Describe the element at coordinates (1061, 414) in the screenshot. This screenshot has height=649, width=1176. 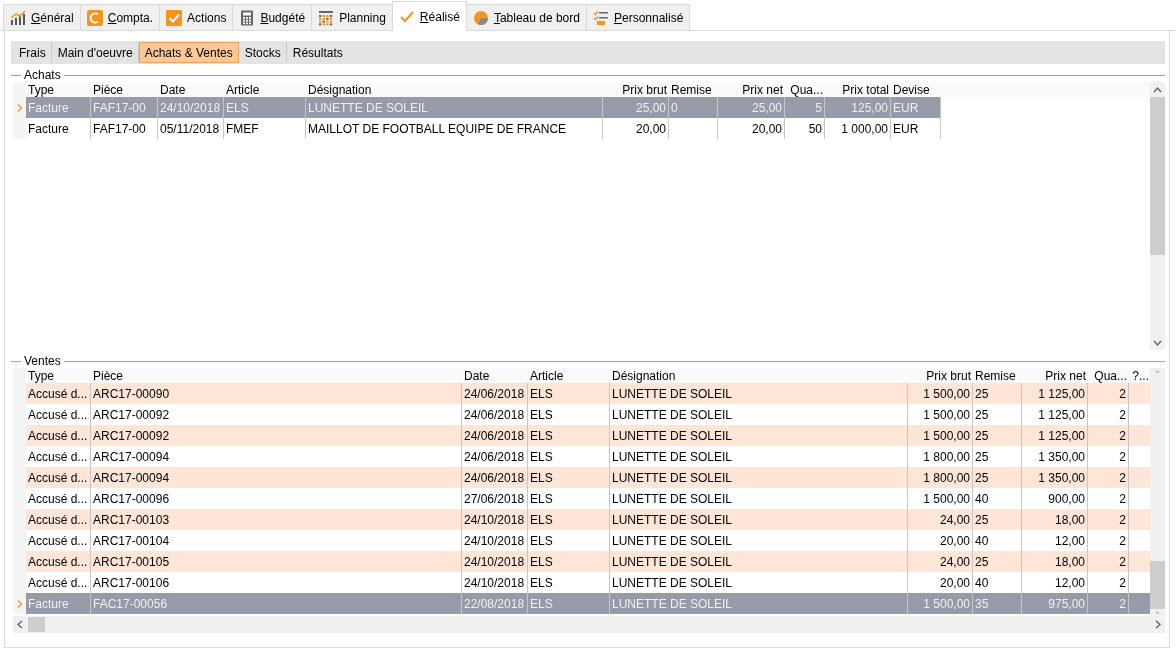
I see `table-cell: 1 125,00` at that location.